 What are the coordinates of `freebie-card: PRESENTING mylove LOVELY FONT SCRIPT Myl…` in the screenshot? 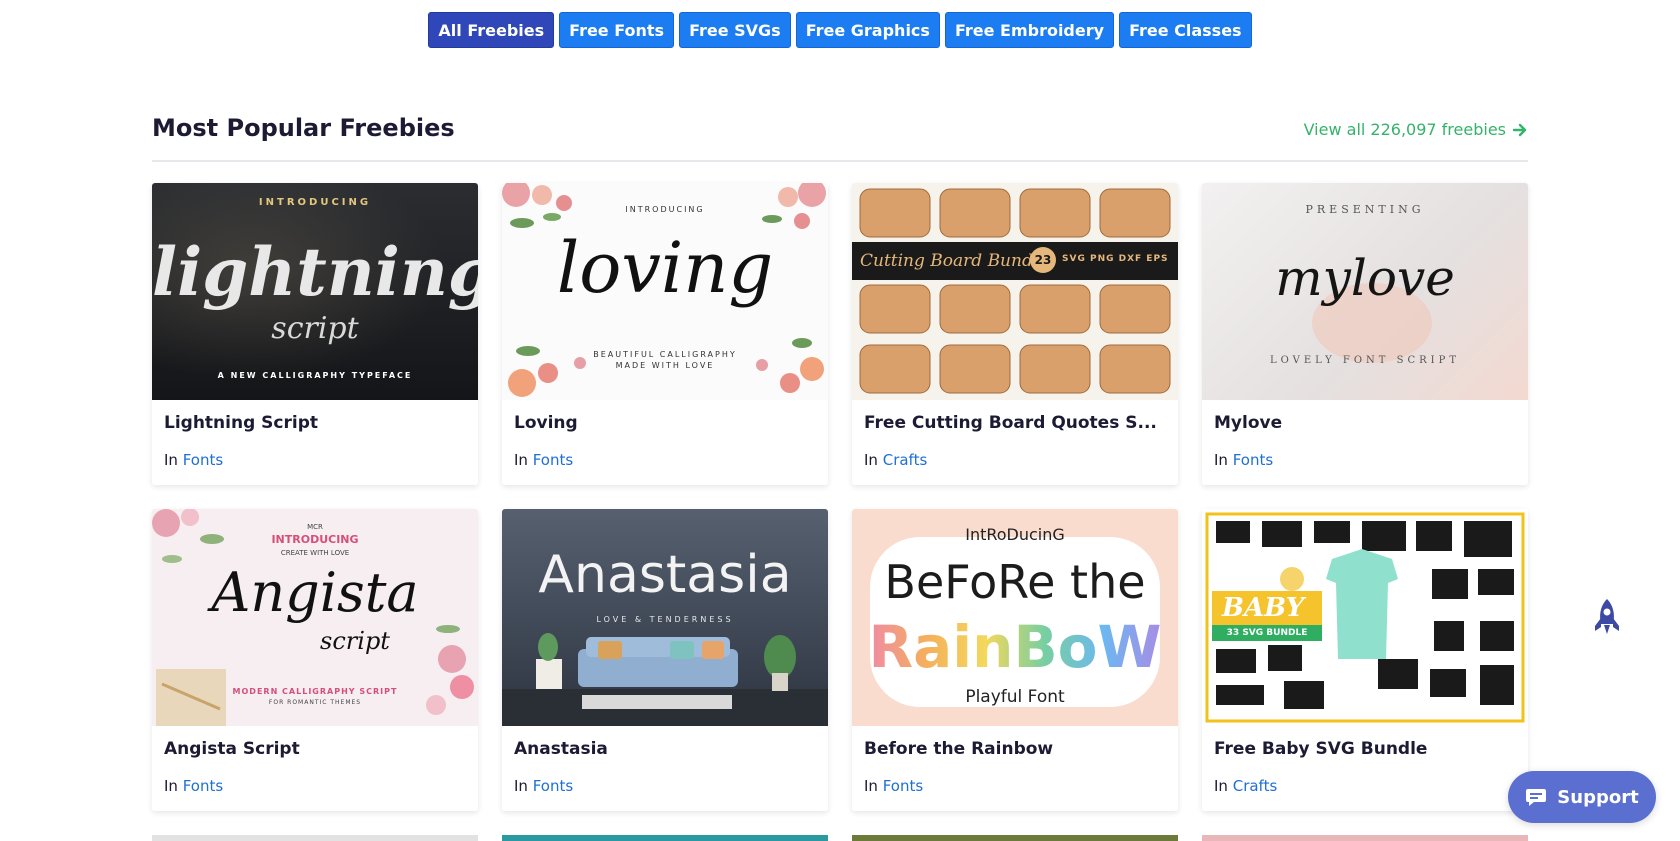 It's located at (1365, 334).